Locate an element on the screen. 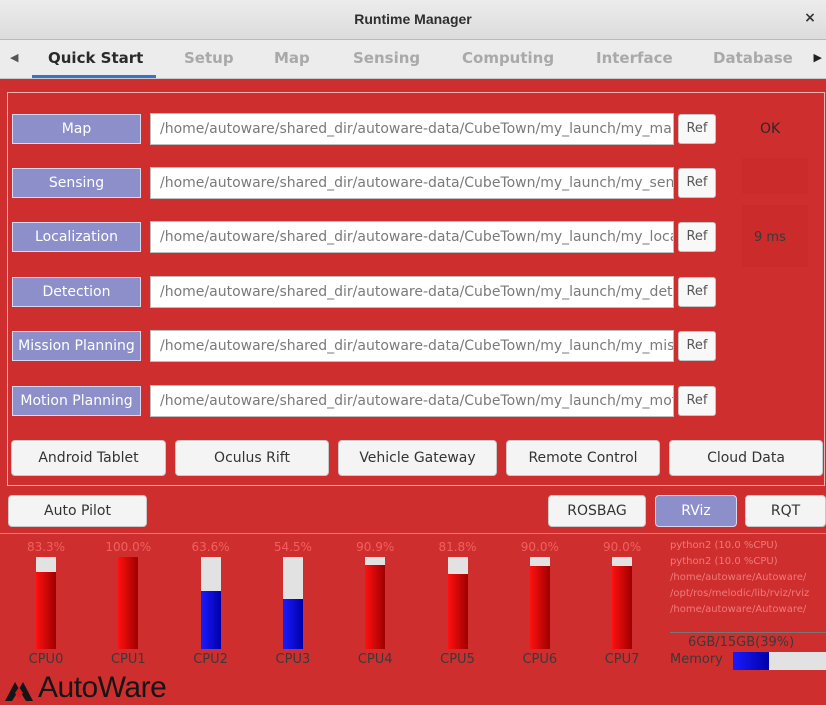 Image resolution: width=826 pixels, height=705 pixels. tab-map: Map is located at coordinates (292, 58).